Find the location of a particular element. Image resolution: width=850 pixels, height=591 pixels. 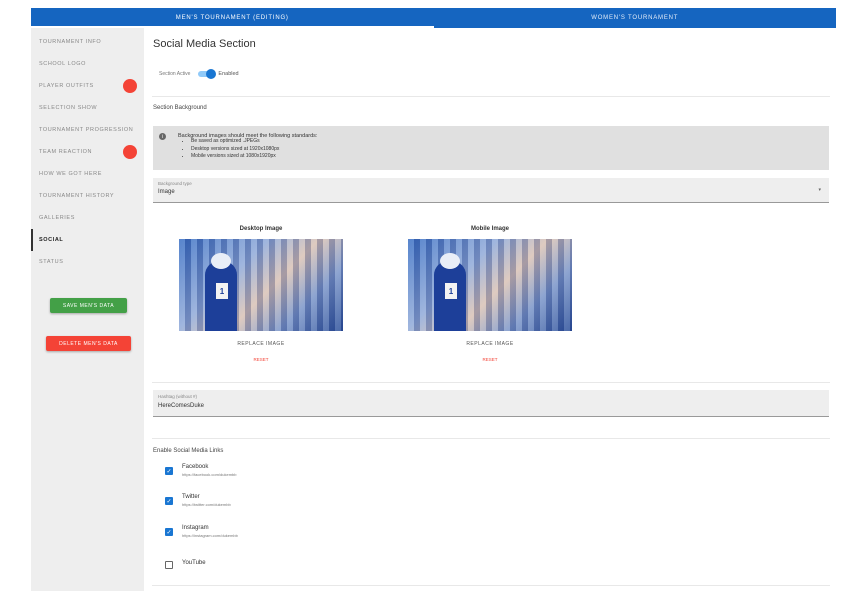

sidebar-item-tournament-info: TOURNAMENT INFO is located at coordinates (87, 42).